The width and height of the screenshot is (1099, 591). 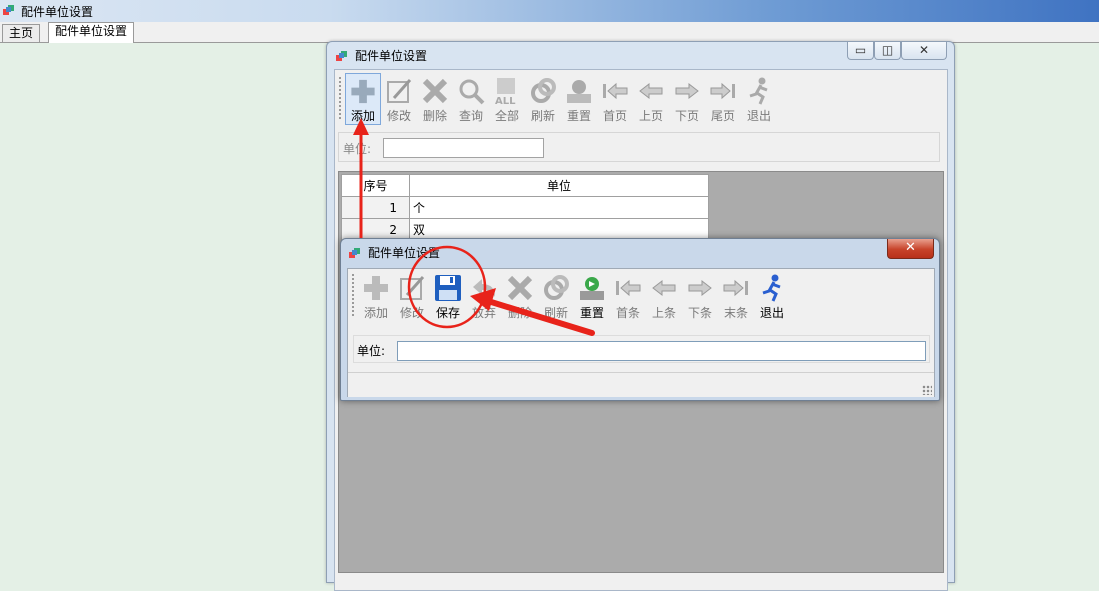 What do you see at coordinates (559, 185) in the screenshot?
I see `column-header-unit: 单位` at bounding box center [559, 185].